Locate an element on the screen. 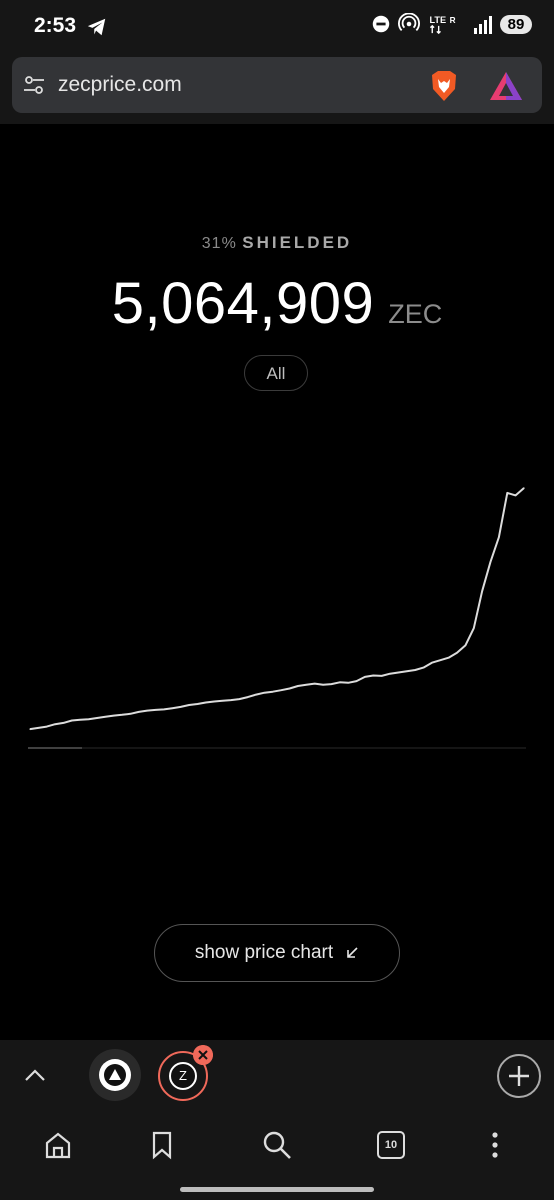 This screenshot has height=1200, width=554. home-icon is located at coordinates (58, 1145).